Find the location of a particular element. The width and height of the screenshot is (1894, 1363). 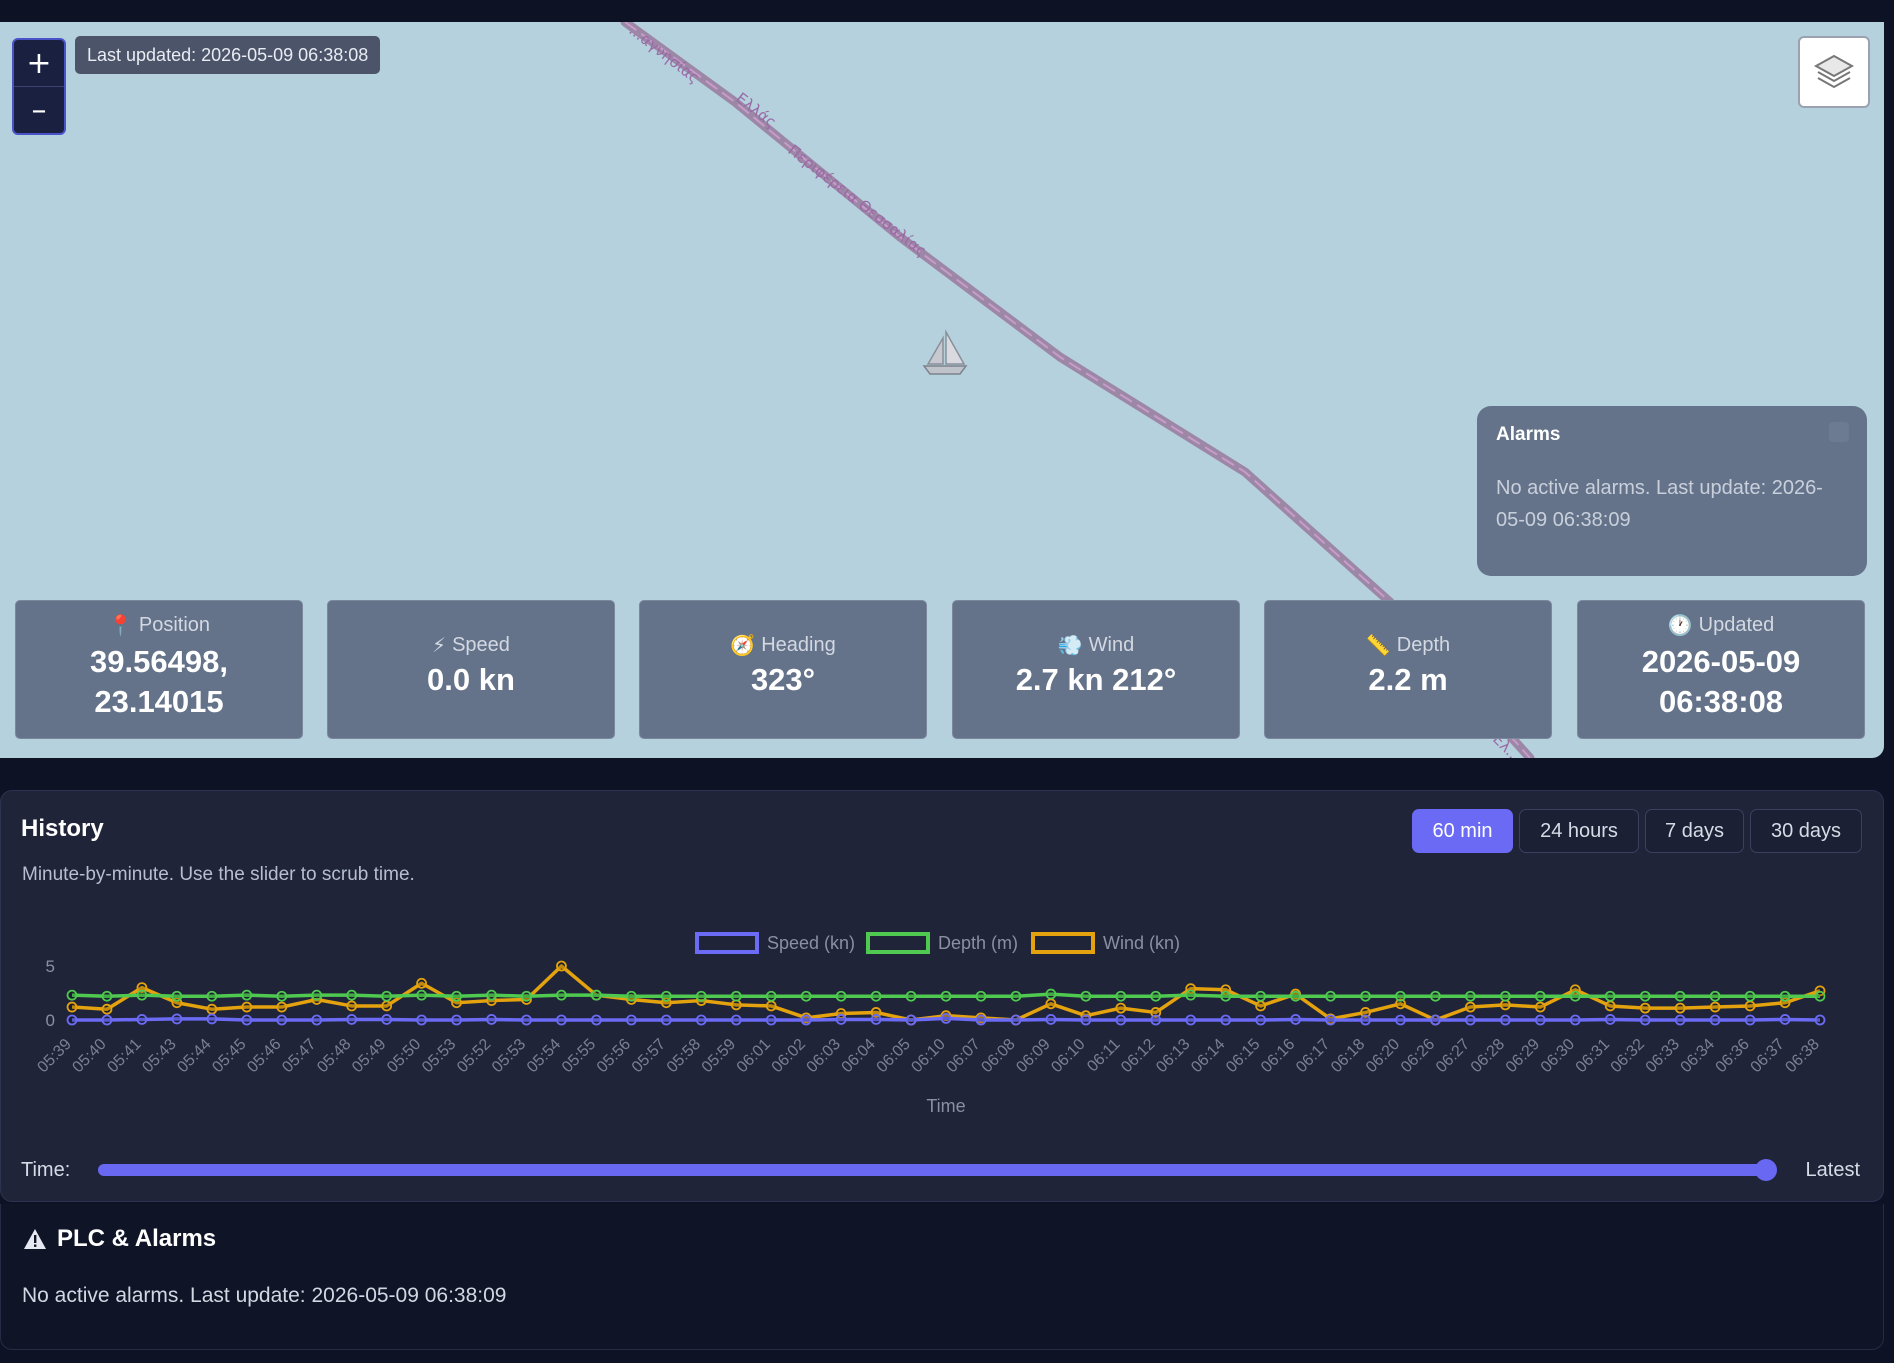

updated-card: 🕐 Updated 2026-05-09 06:38:08 is located at coordinates (1721, 669).